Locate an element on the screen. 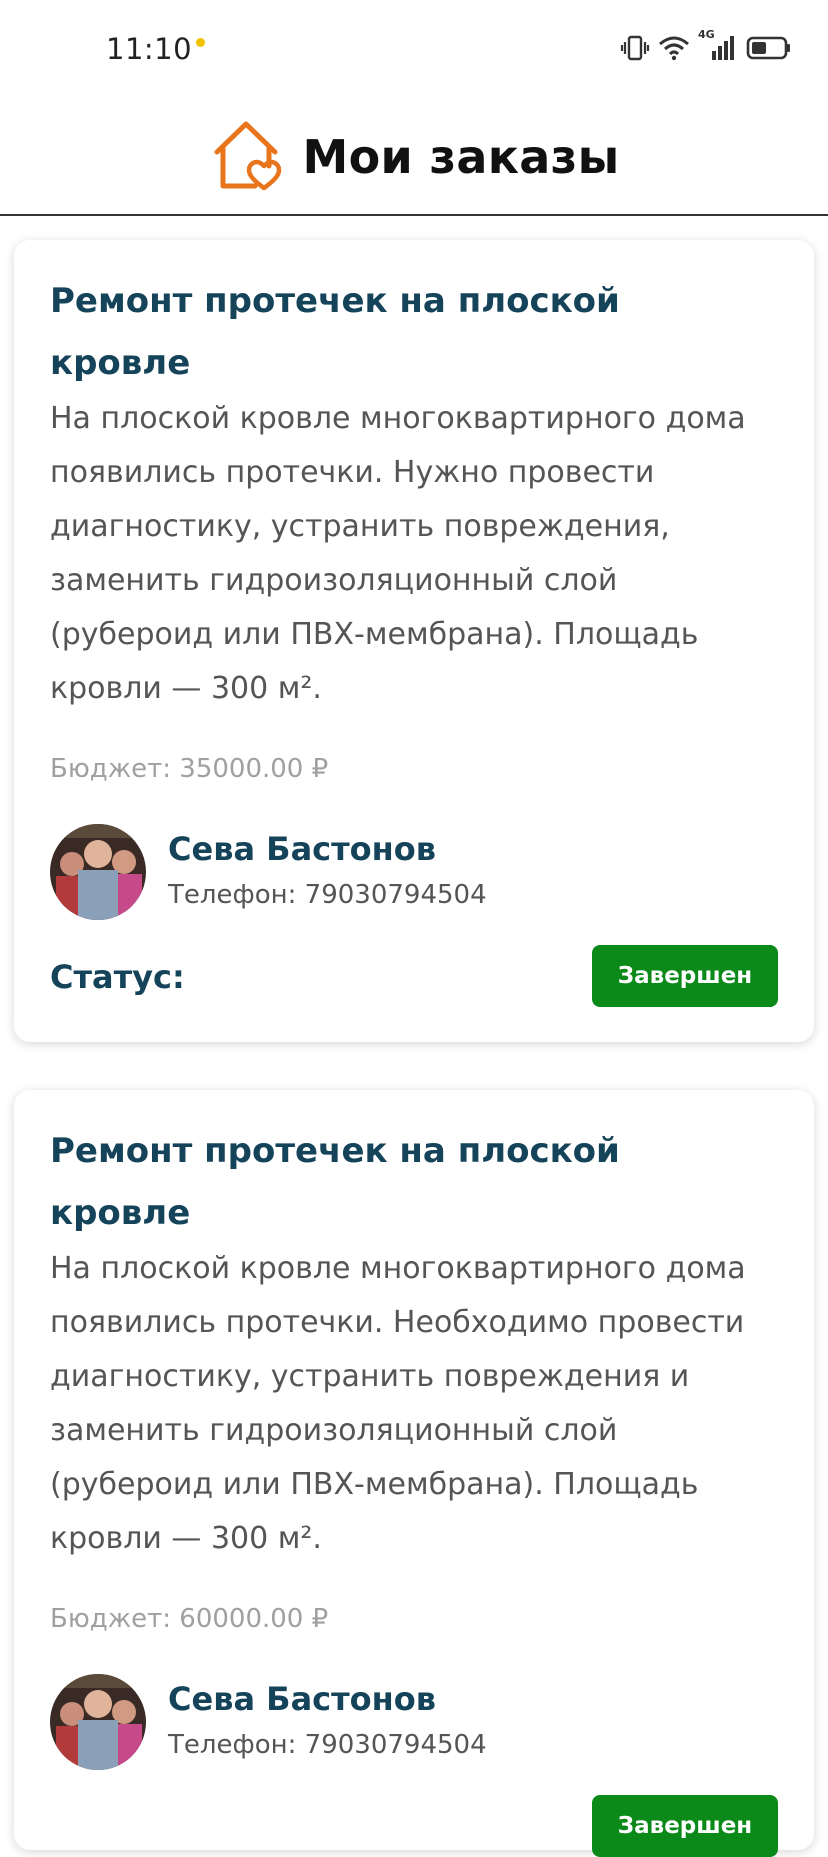  house-heart-icon is located at coordinates (246, 157).